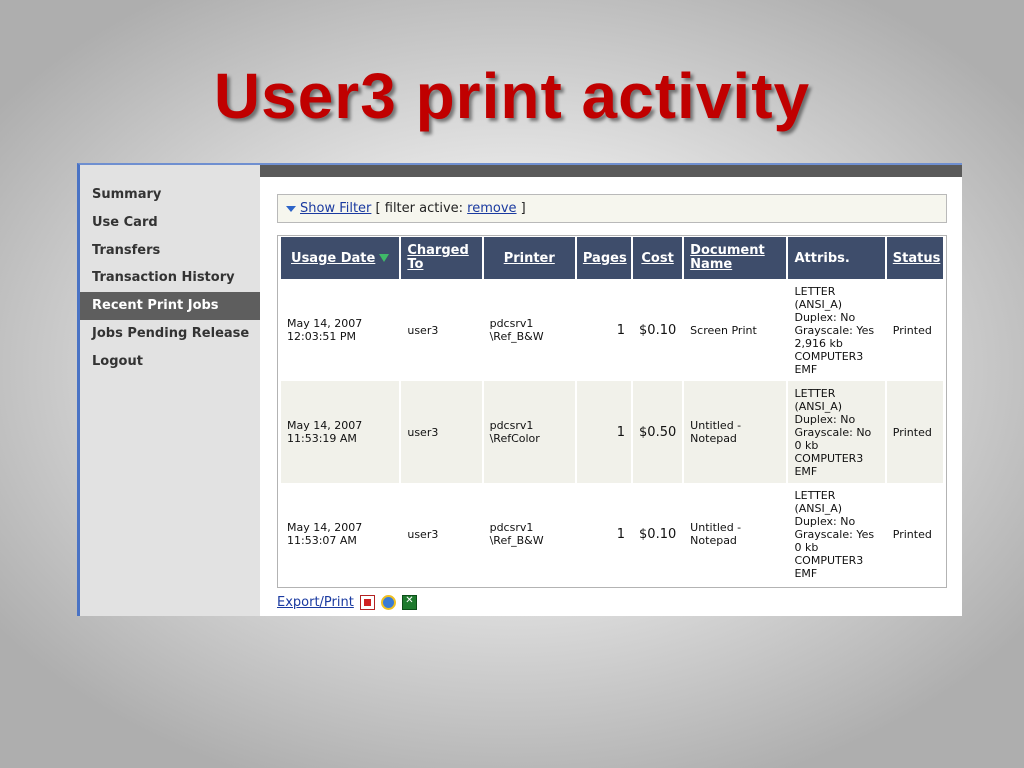 This screenshot has width=1024, height=768. I want to click on column-header-attribs: Attribs., so click(836, 258).